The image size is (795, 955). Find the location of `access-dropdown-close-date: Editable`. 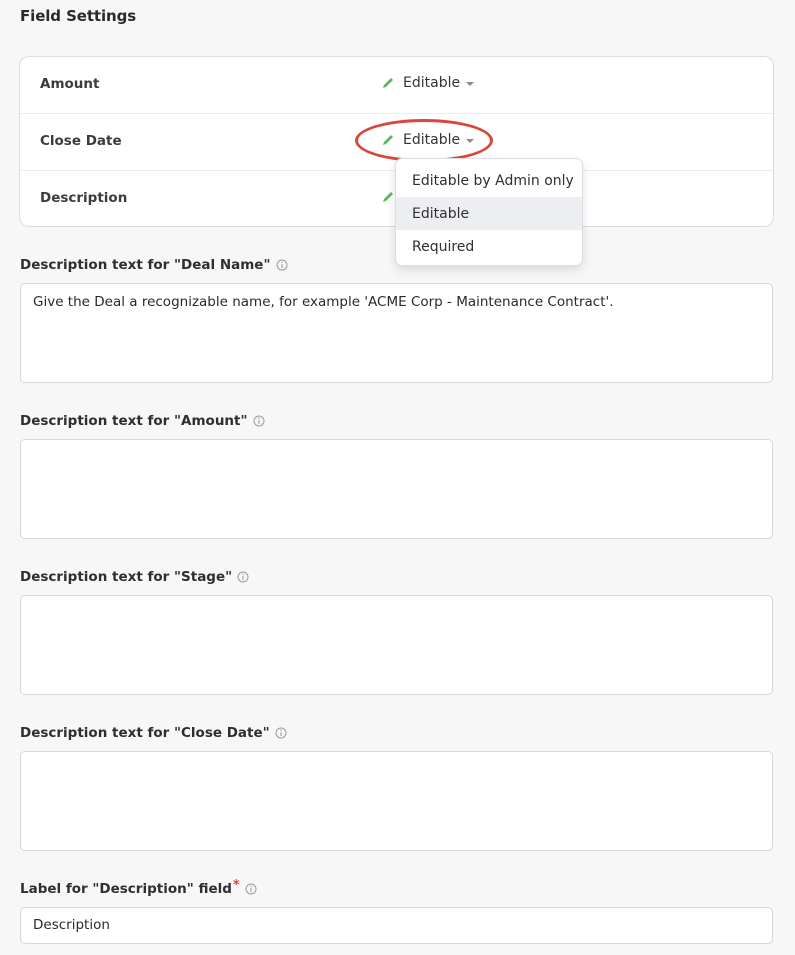

access-dropdown-close-date: Editable is located at coordinates (427, 140).